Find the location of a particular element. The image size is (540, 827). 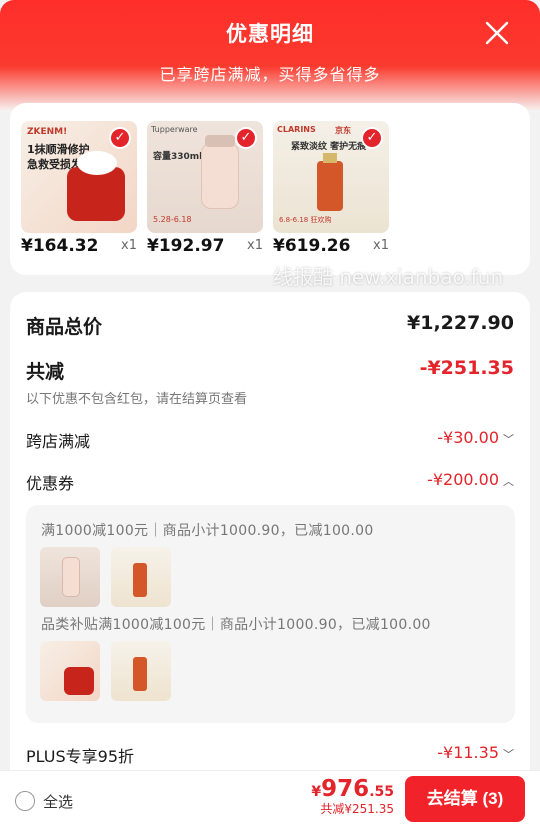

price-decimal: .55 is located at coordinates (381, 792).